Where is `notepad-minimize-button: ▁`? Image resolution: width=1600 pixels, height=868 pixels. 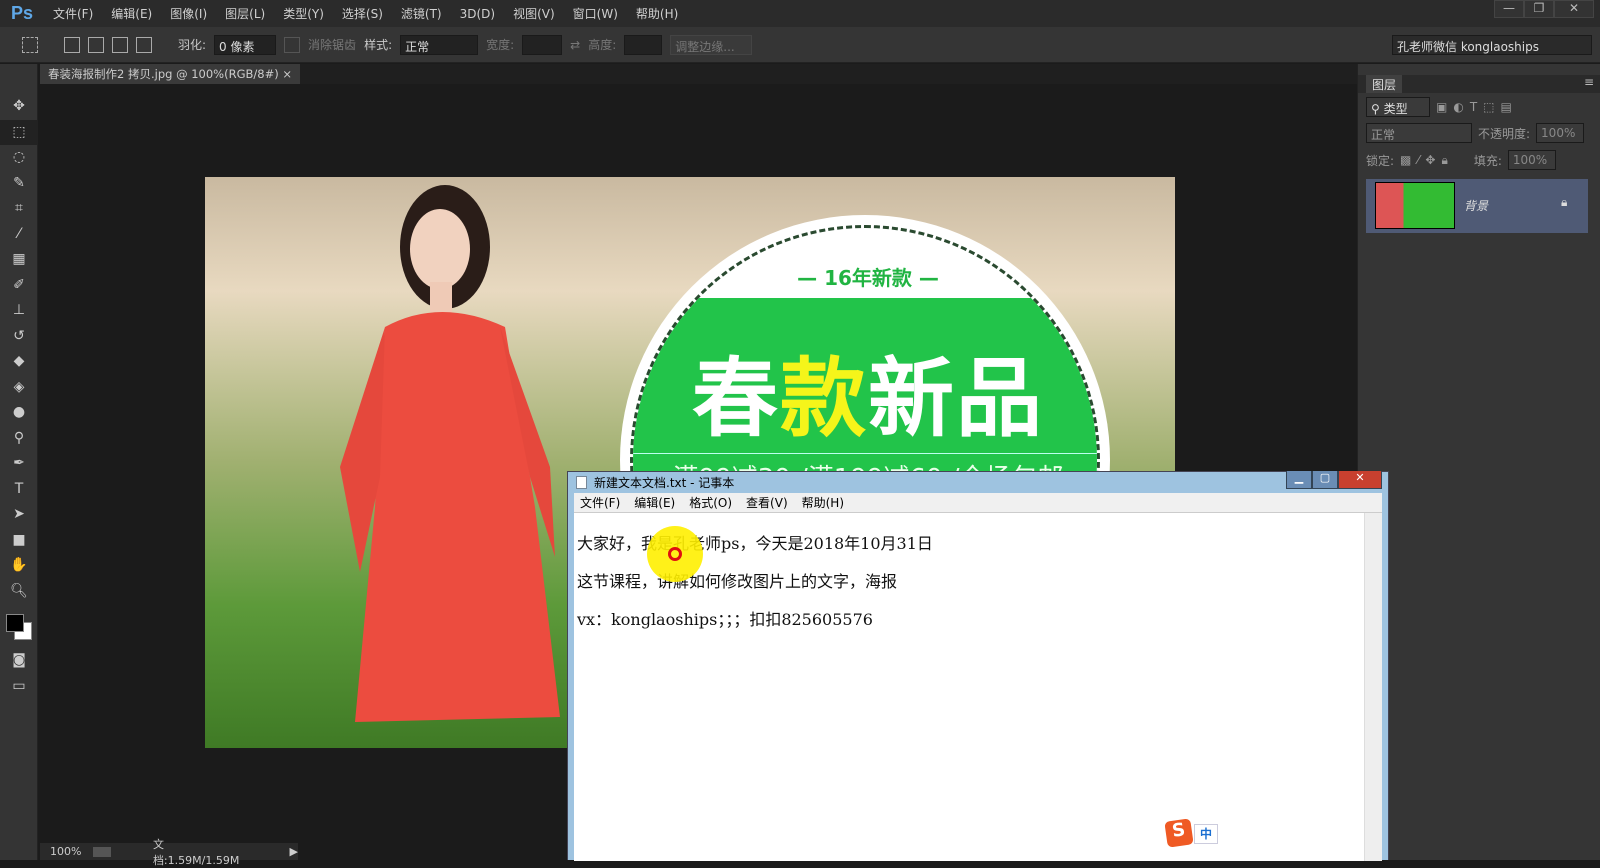 notepad-minimize-button: ▁ is located at coordinates (1299, 480).